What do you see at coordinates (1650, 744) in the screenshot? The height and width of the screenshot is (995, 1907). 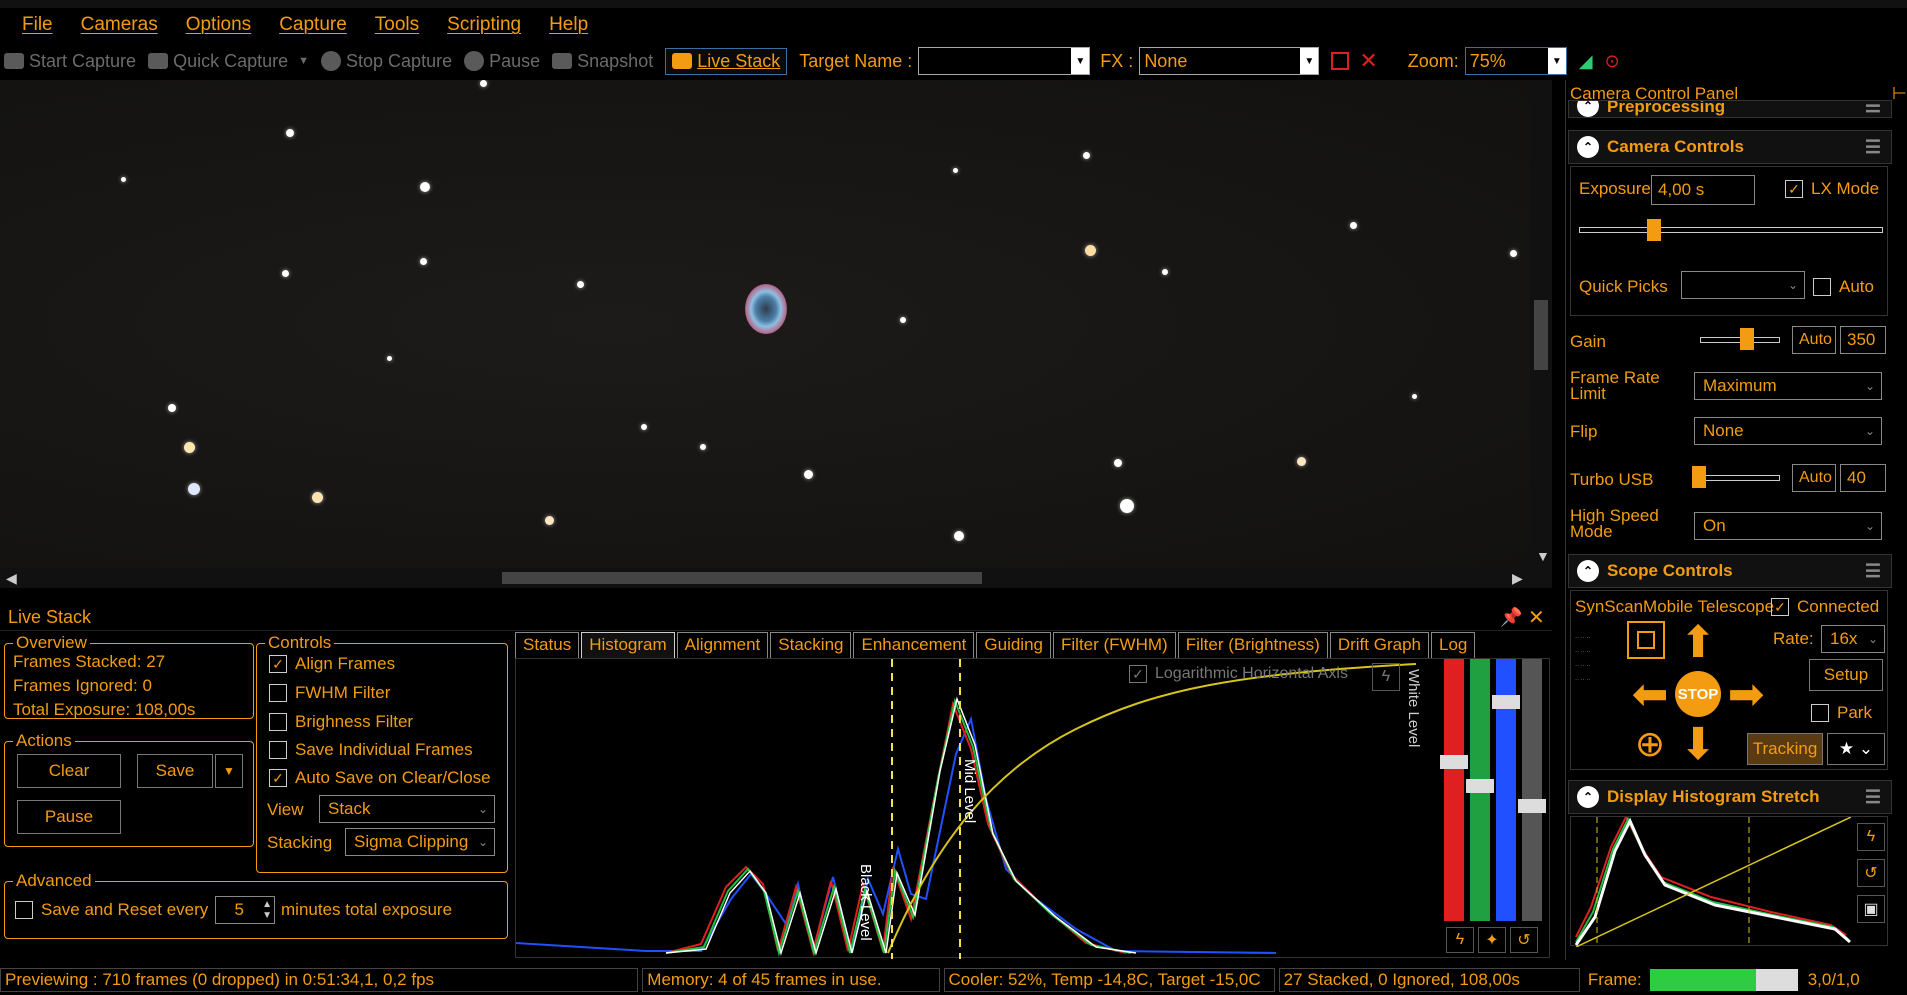 I see `crosshair-icon: ⊕` at bounding box center [1650, 744].